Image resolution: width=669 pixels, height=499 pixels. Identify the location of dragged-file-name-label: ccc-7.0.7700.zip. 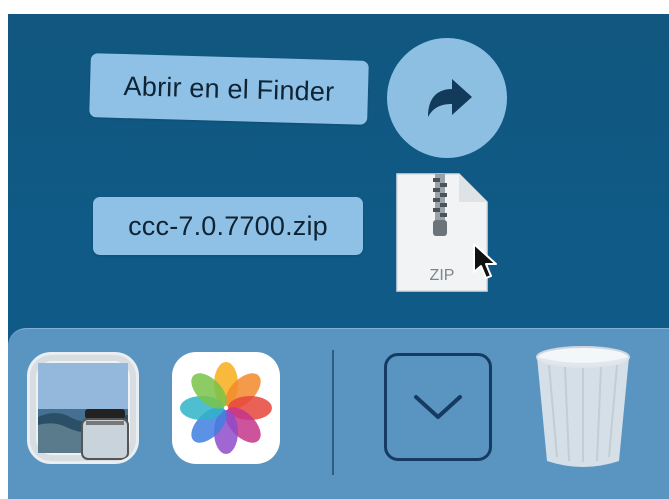
(228, 226).